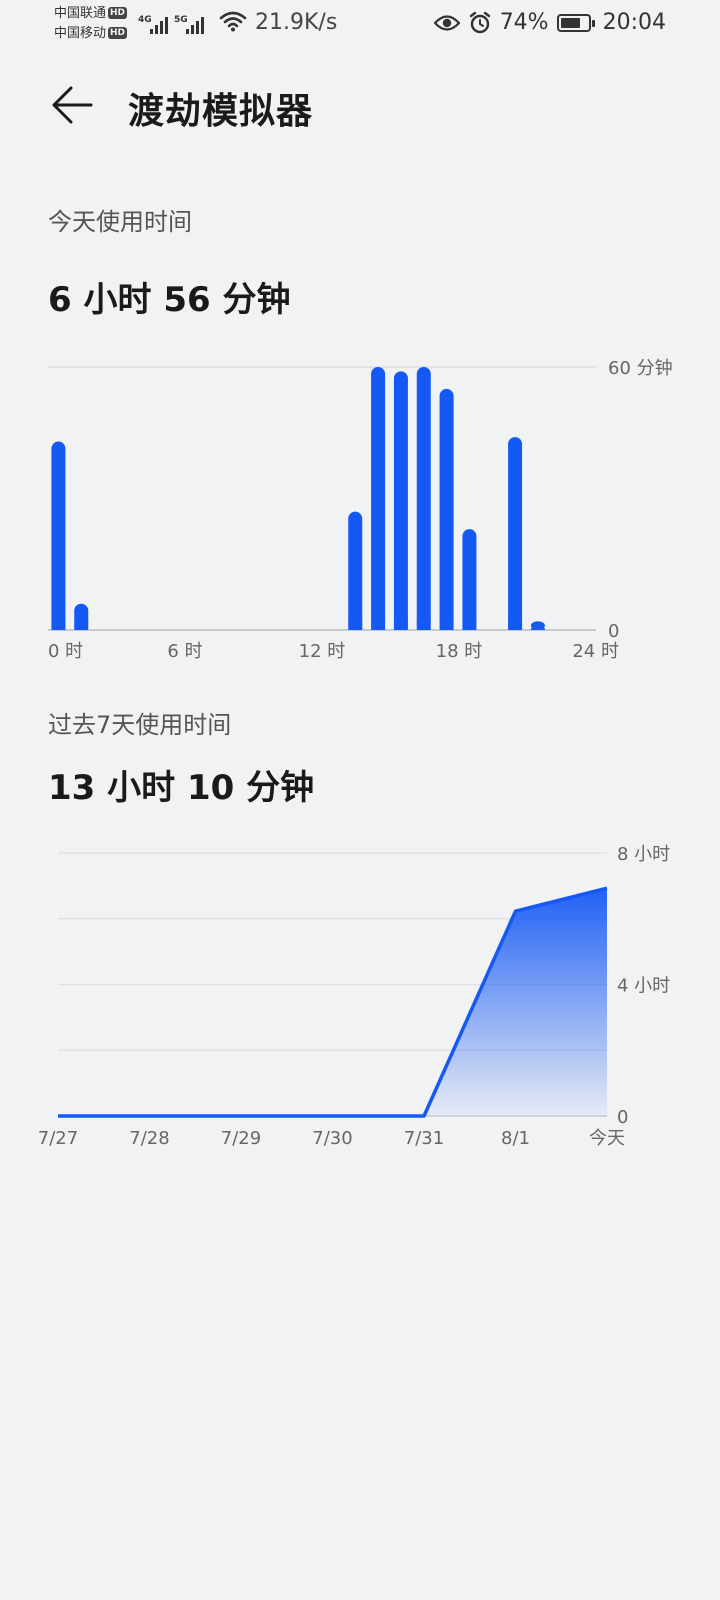 This screenshot has width=720, height=1600. I want to click on y-tick-label: 4 小时, so click(643, 986).